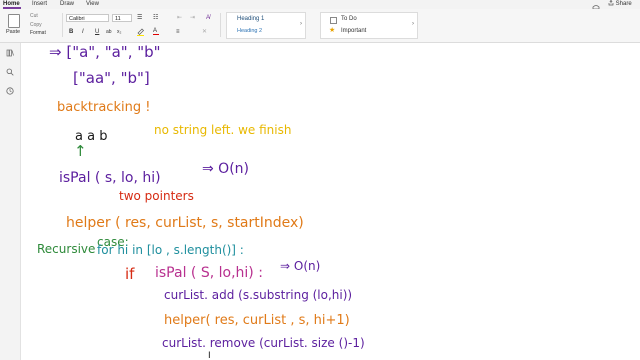  I want to click on share-label: Share, so click(623, 4).